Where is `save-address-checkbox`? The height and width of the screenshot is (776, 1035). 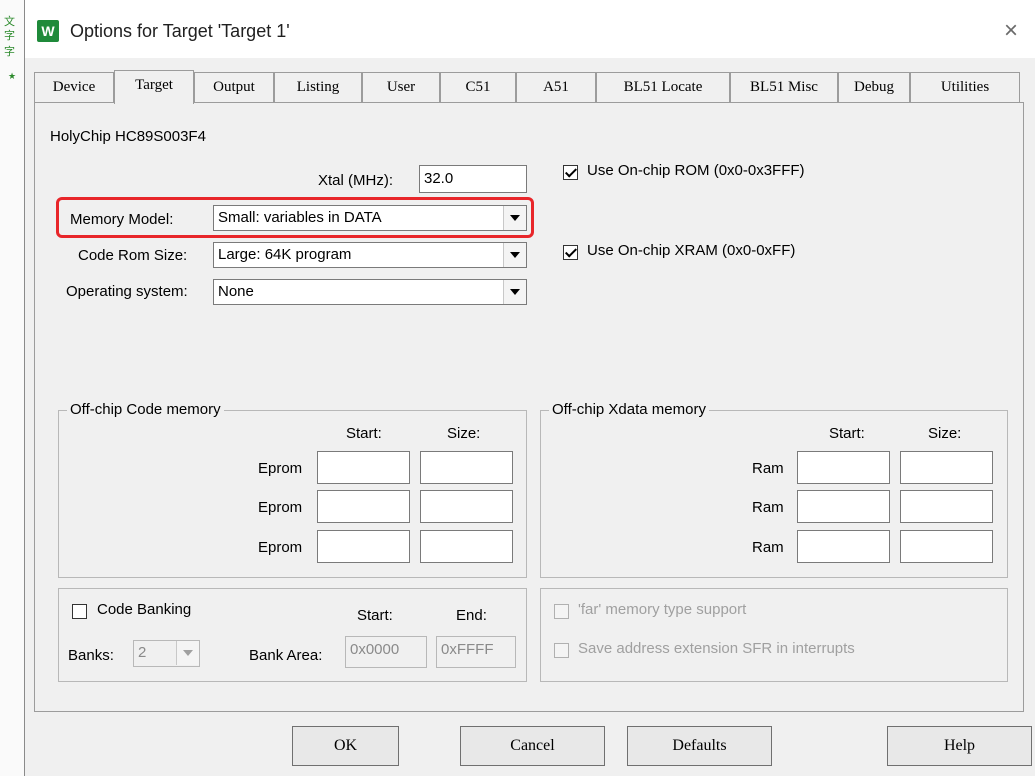 save-address-checkbox is located at coordinates (561, 650).